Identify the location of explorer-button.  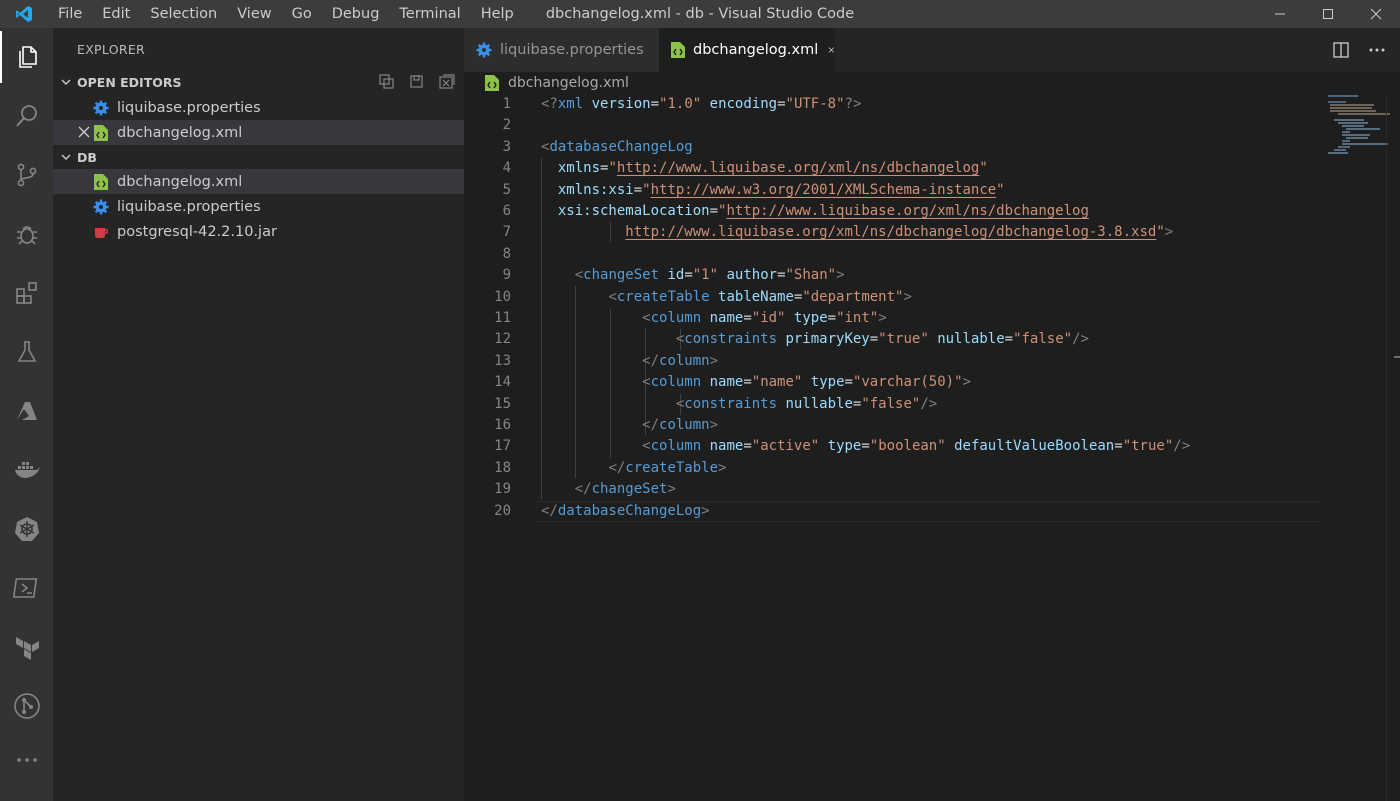
(26, 57).